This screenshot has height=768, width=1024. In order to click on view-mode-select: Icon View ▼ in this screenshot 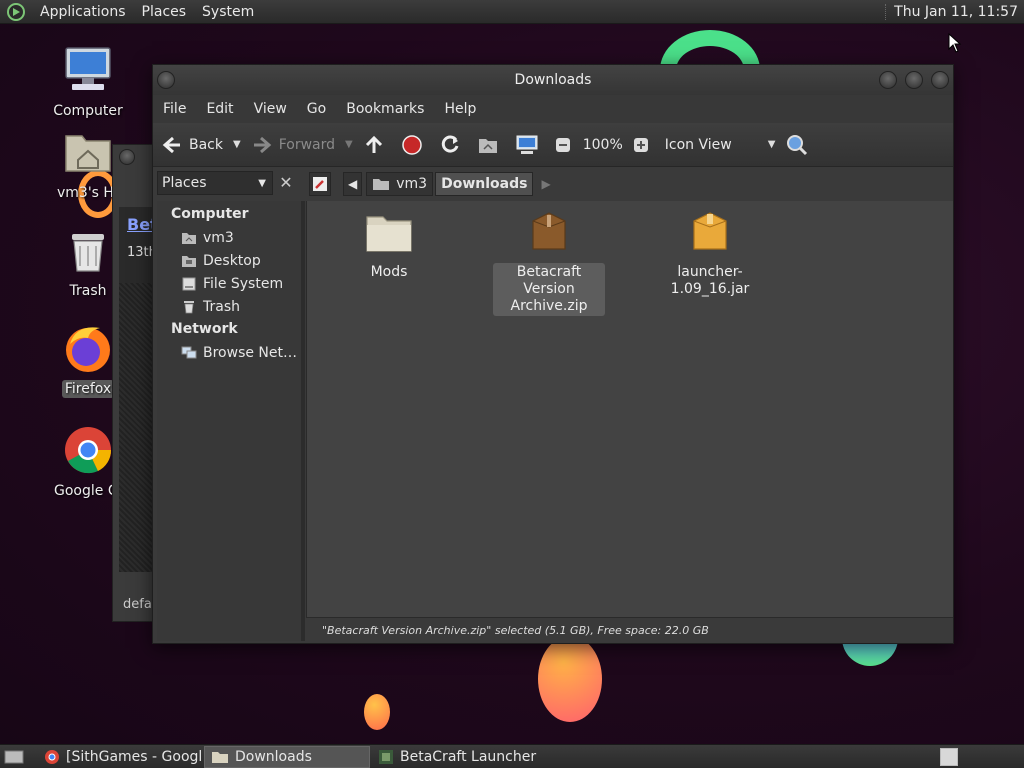, I will do `click(720, 145)`.